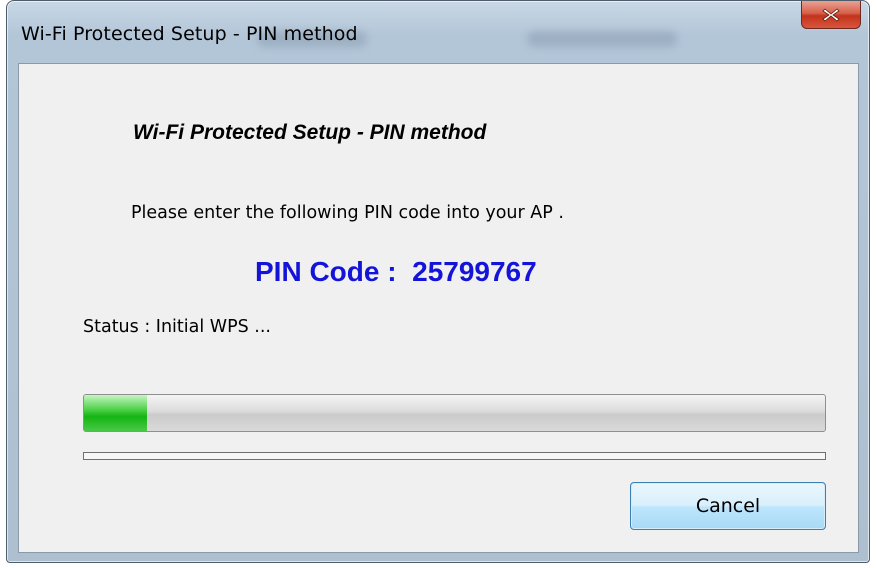  What do you see at coordinates (189, 34) in the screenshot?
I see `window-title: Wi-Fi Protected Setup - PIN method` at bounding box center [189, 34].